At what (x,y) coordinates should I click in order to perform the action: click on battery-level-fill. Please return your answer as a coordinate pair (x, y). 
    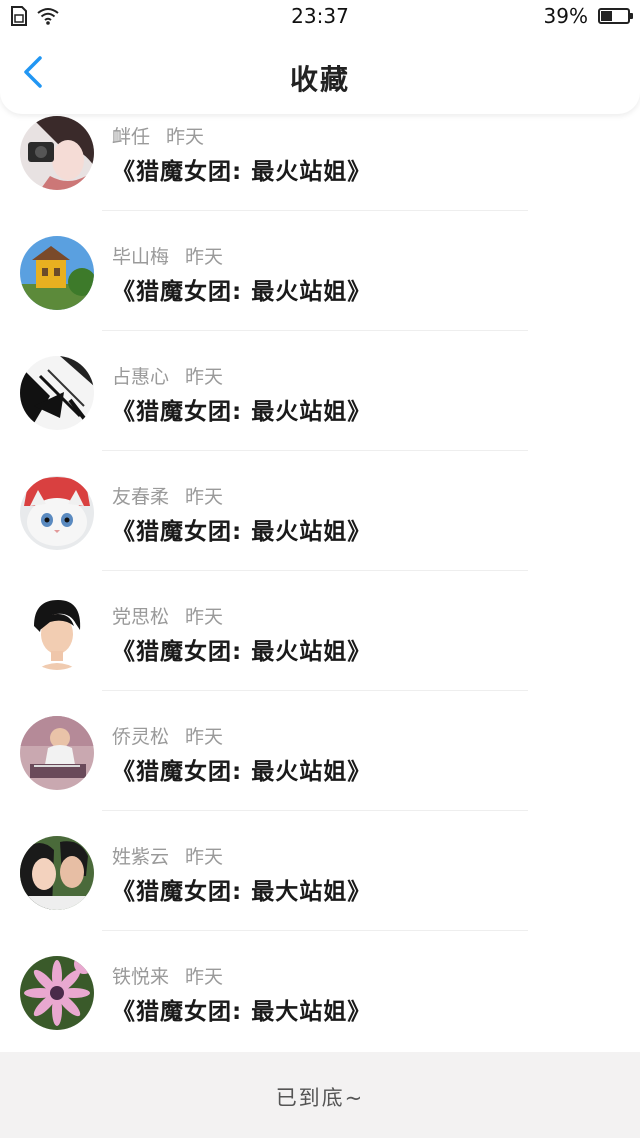
    Looking at the image, I should click on (606, 16).